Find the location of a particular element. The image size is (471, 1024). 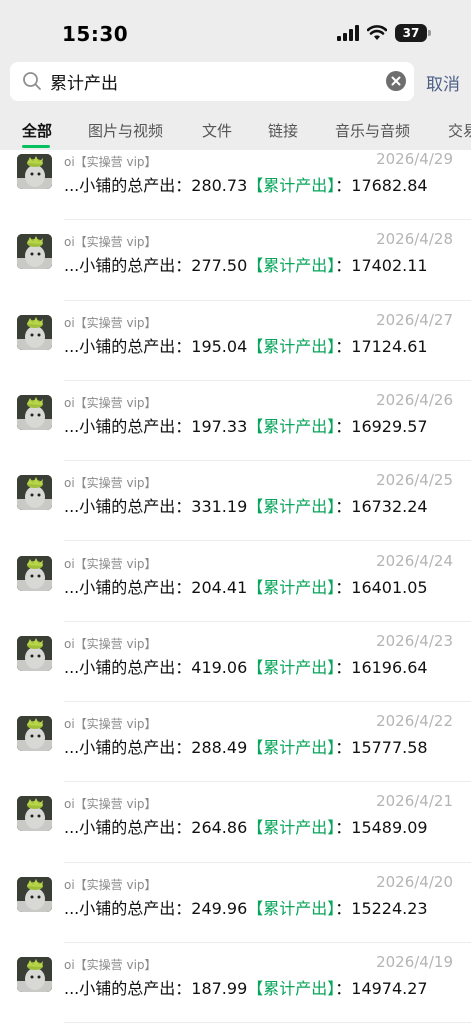

message-snippet: ...小铺的总产出：249.96【累计产出】：15224.23 is located at coordinates (246, 907).